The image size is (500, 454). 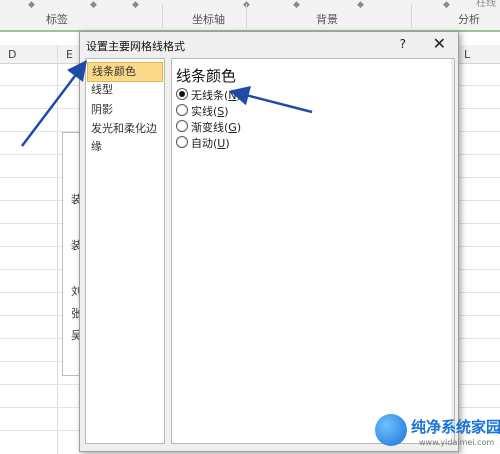 I want to click on content-scrollbar, so click(x=452, y=251).